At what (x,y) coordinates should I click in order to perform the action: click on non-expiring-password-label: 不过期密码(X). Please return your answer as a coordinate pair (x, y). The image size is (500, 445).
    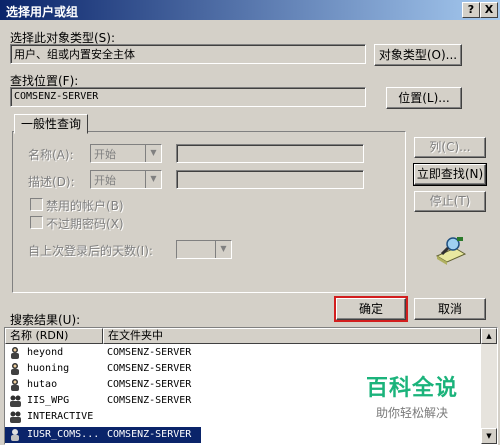
    Looking at the image, I should click on (85, 224).